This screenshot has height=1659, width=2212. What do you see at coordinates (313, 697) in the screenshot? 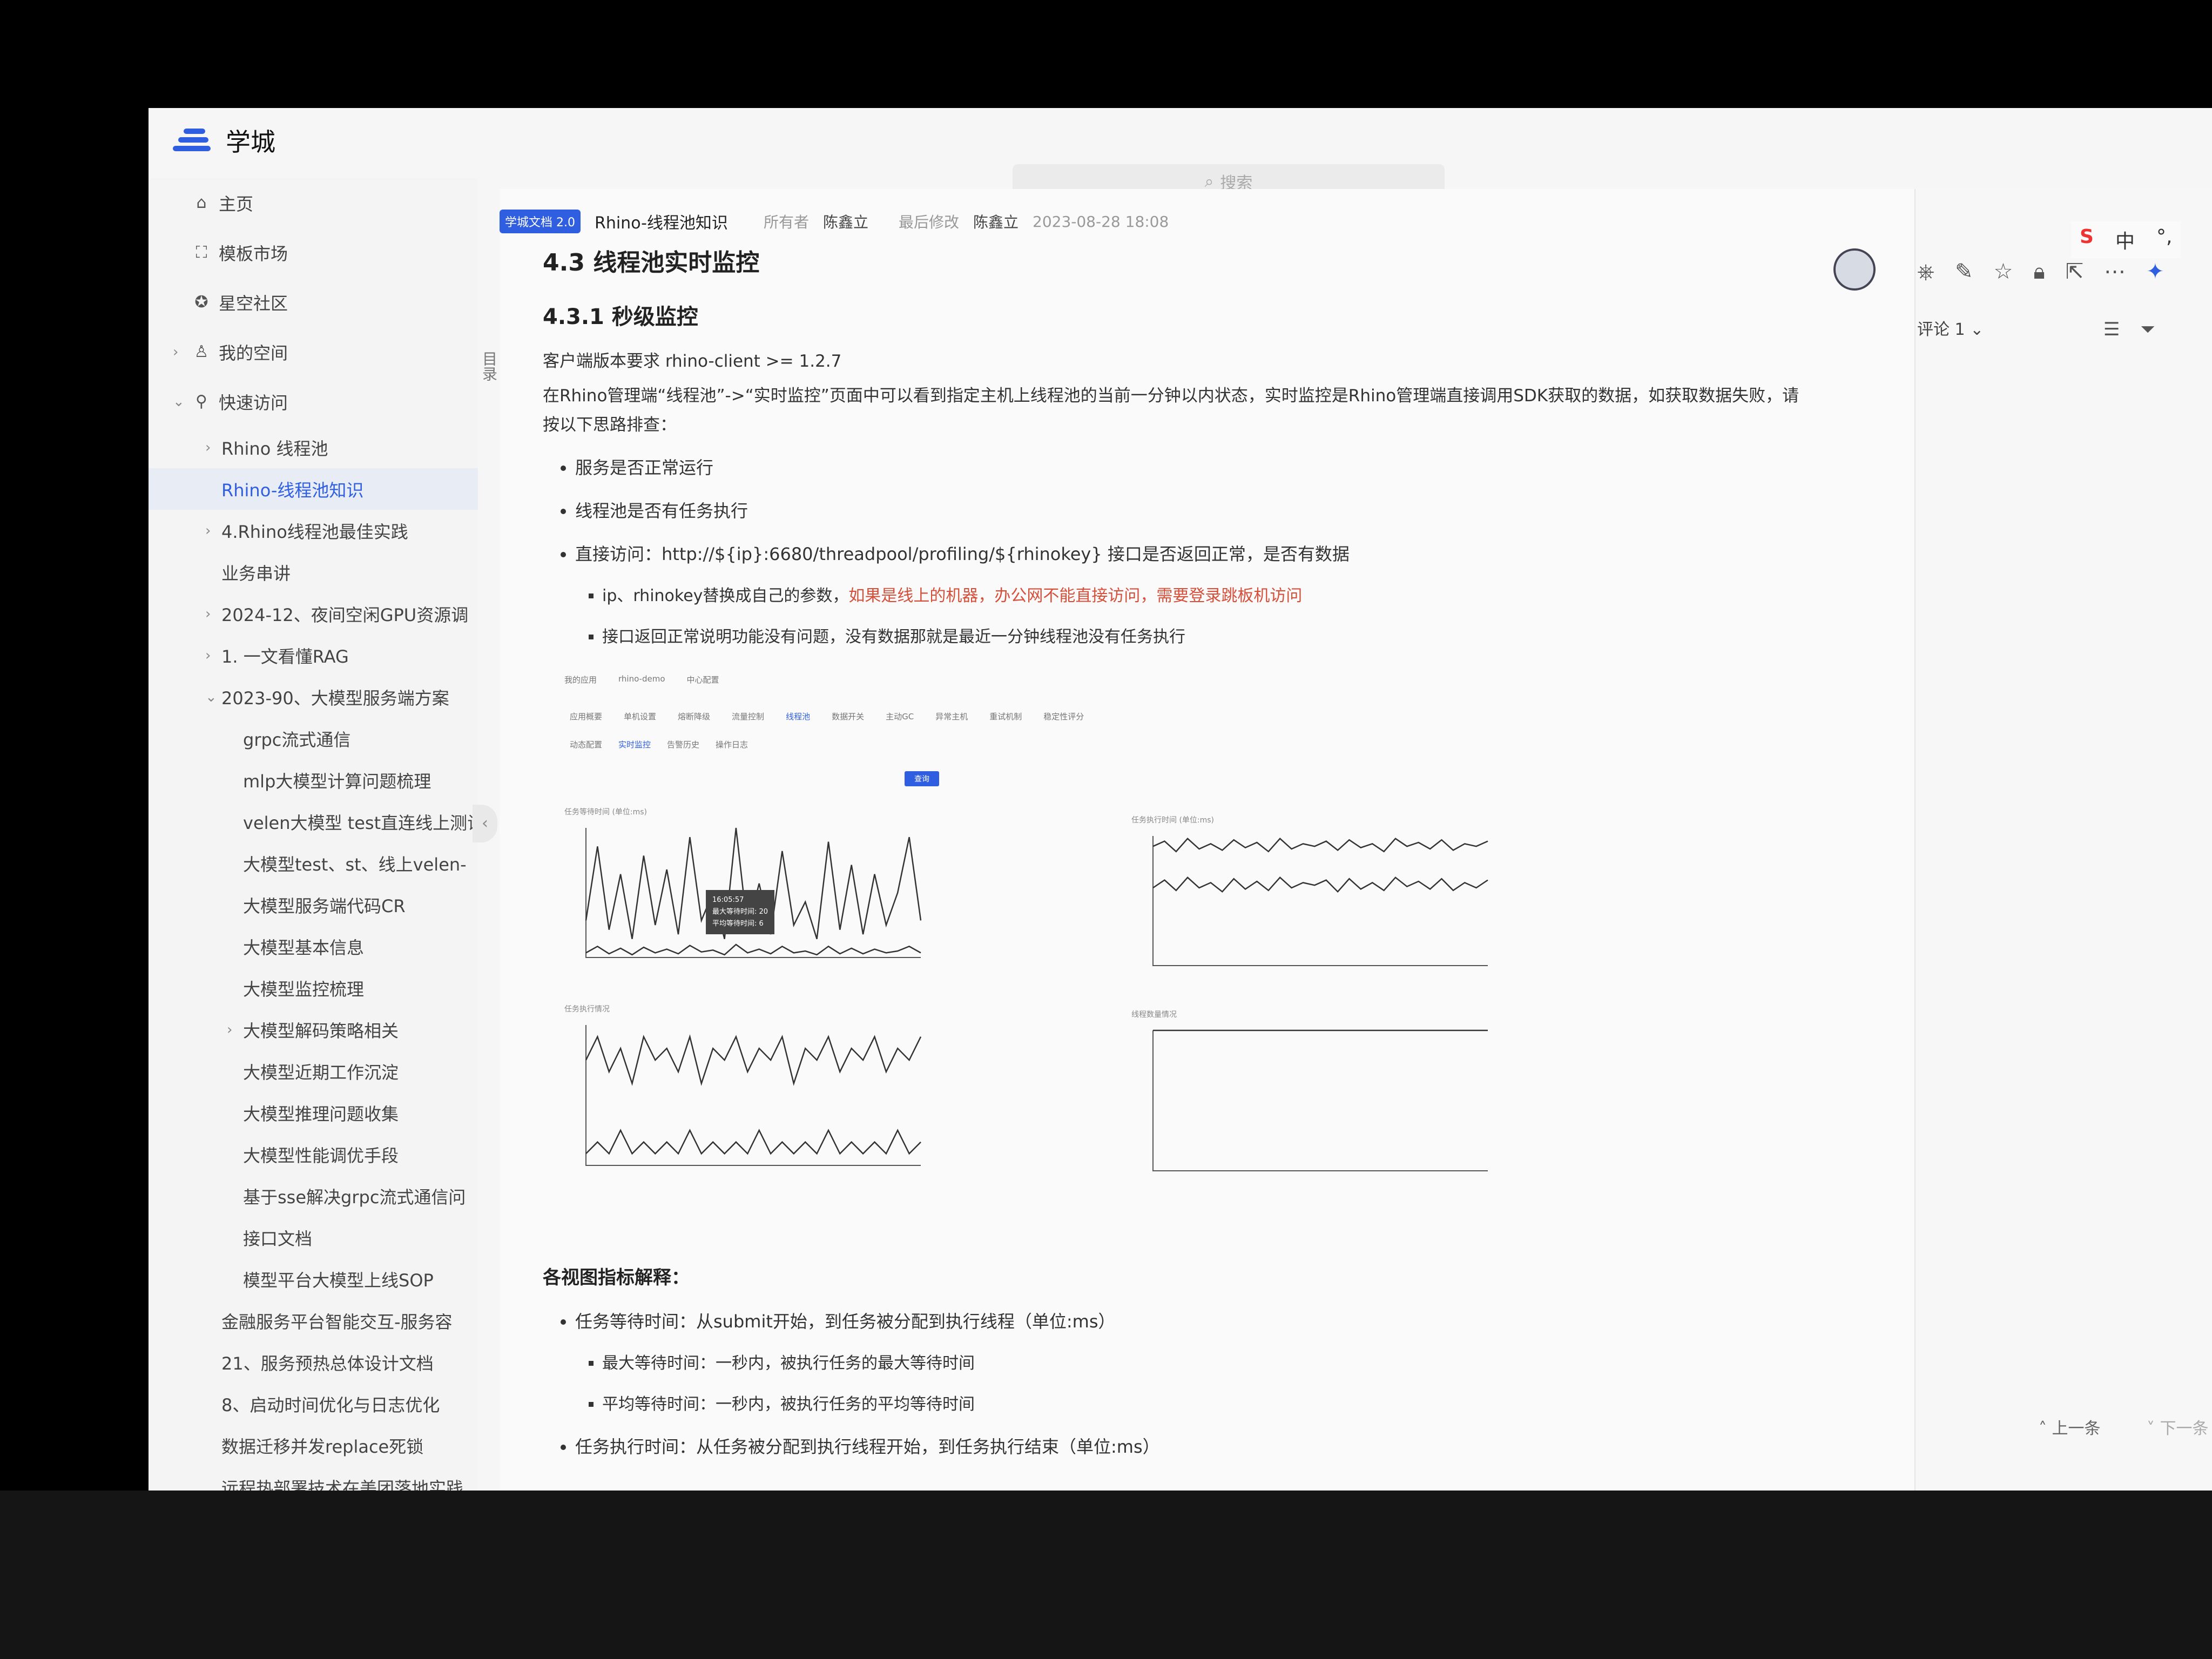
I see `sidebar-tree-item: ⌄ 2023-90、大模型服务端方案` at bounding box center [313, 697].